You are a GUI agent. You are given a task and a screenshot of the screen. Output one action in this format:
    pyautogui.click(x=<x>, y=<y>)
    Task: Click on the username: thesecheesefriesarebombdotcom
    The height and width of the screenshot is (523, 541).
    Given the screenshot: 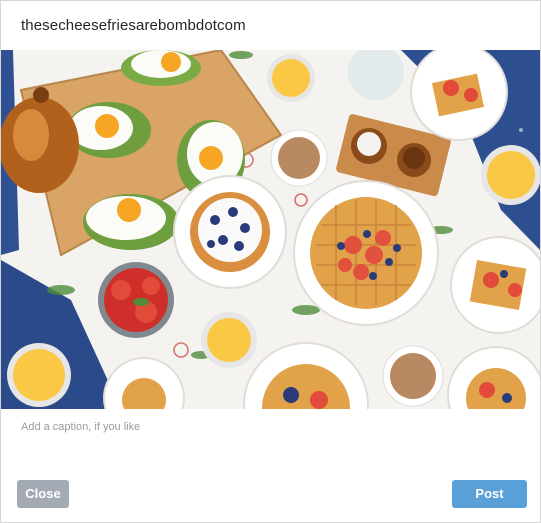 What is the action you would take?
    pyautogui.click(x=133, y=25)
    